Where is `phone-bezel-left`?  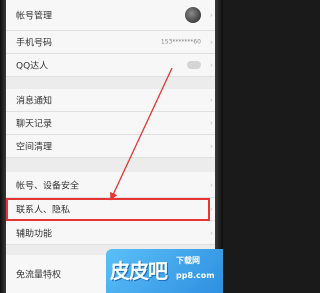
phone-bezel-left is located at coordinates (3, 146).